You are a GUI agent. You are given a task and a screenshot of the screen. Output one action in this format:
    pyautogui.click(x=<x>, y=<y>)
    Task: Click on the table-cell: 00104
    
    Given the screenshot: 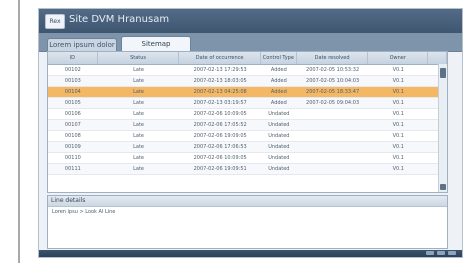 What is the action you would take?
    pyautogui.click(x=72, y=92)
    